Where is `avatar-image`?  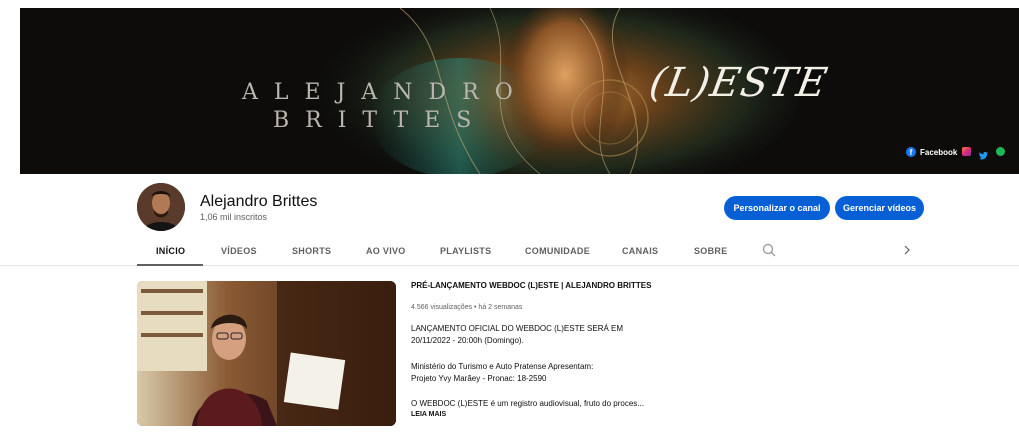
avatar-image is located at coordinates (161, 207).